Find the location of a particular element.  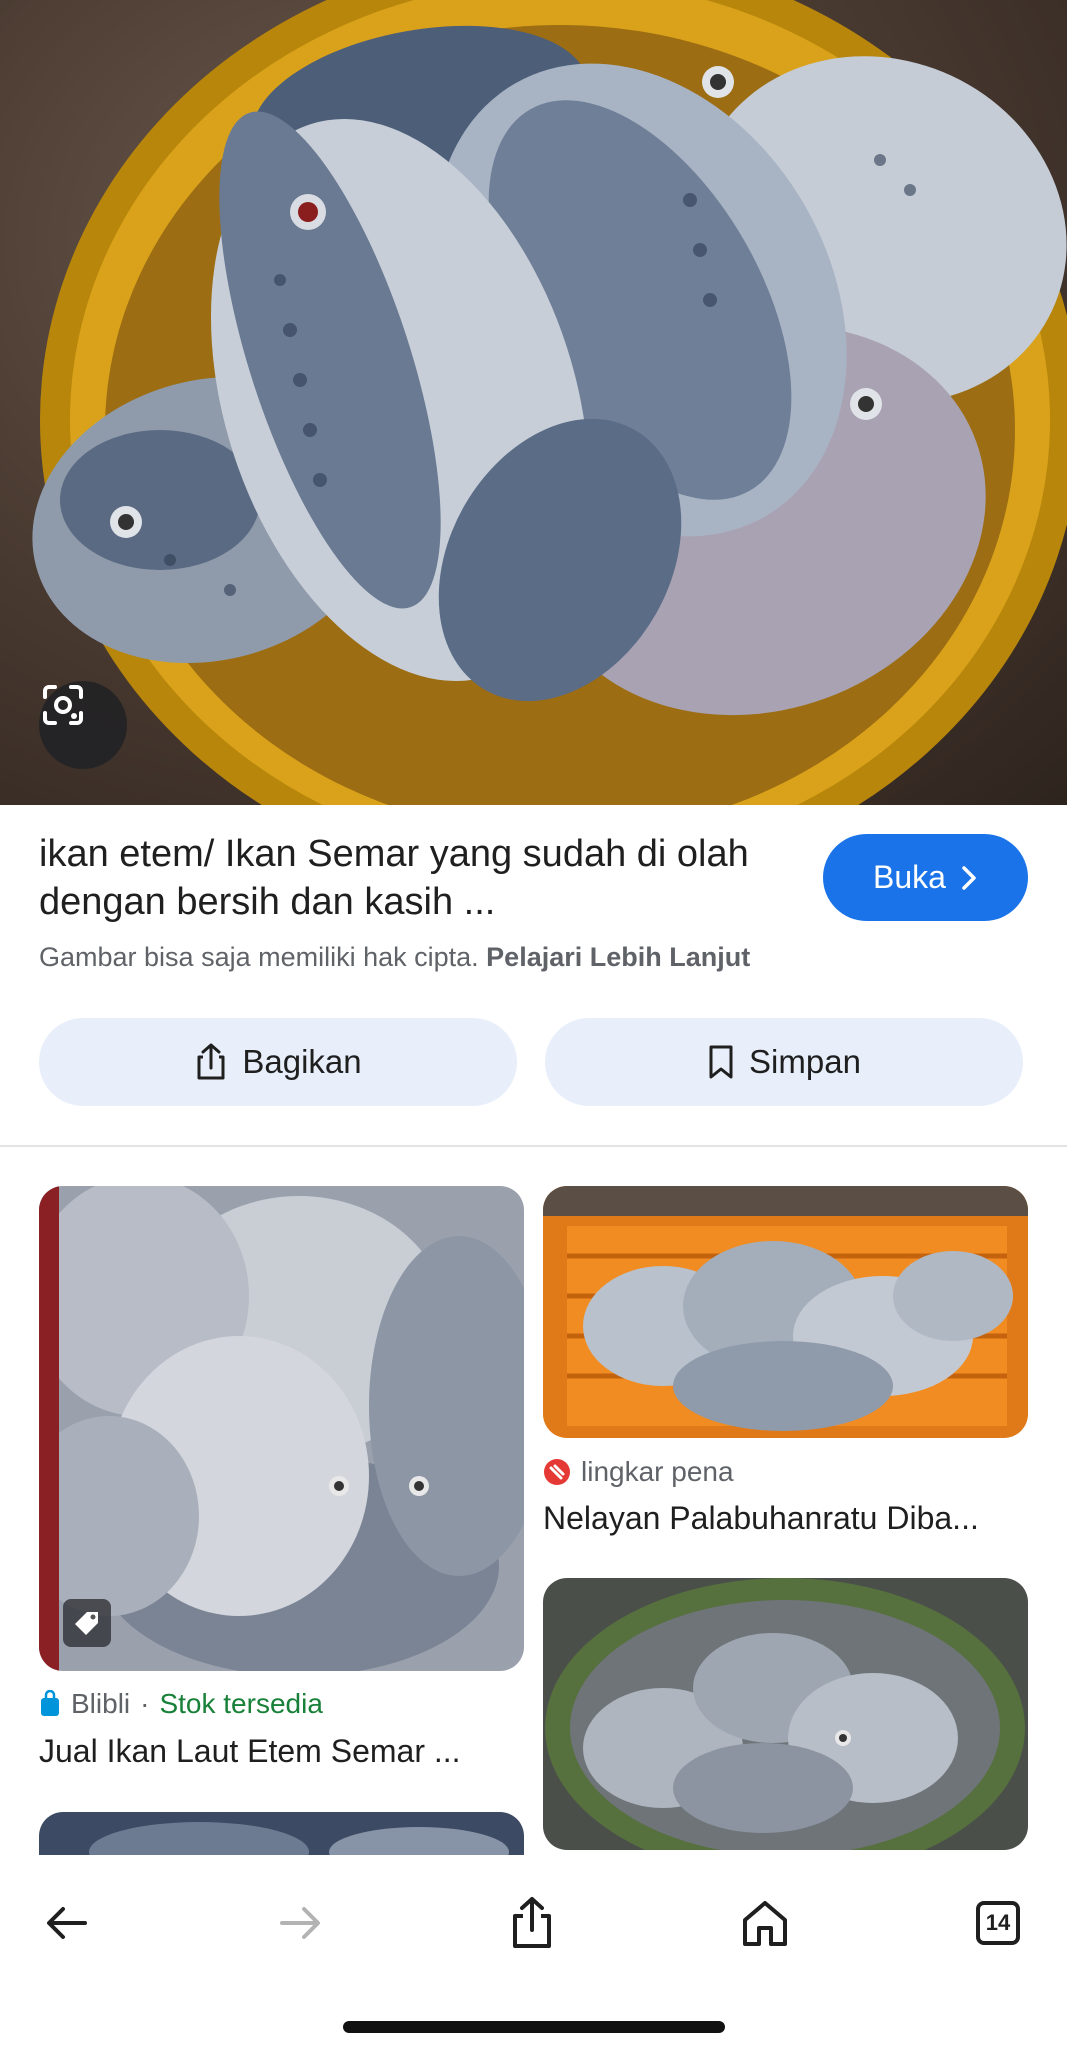

forward-button is located at coordinates (300, 1923).